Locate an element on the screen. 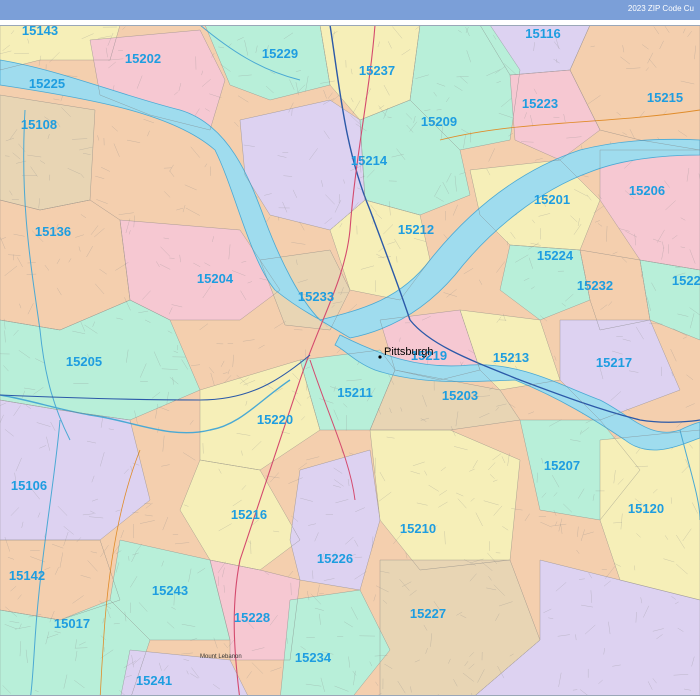  zip-label-15237: 15237 is located at coordinates (377, 70).